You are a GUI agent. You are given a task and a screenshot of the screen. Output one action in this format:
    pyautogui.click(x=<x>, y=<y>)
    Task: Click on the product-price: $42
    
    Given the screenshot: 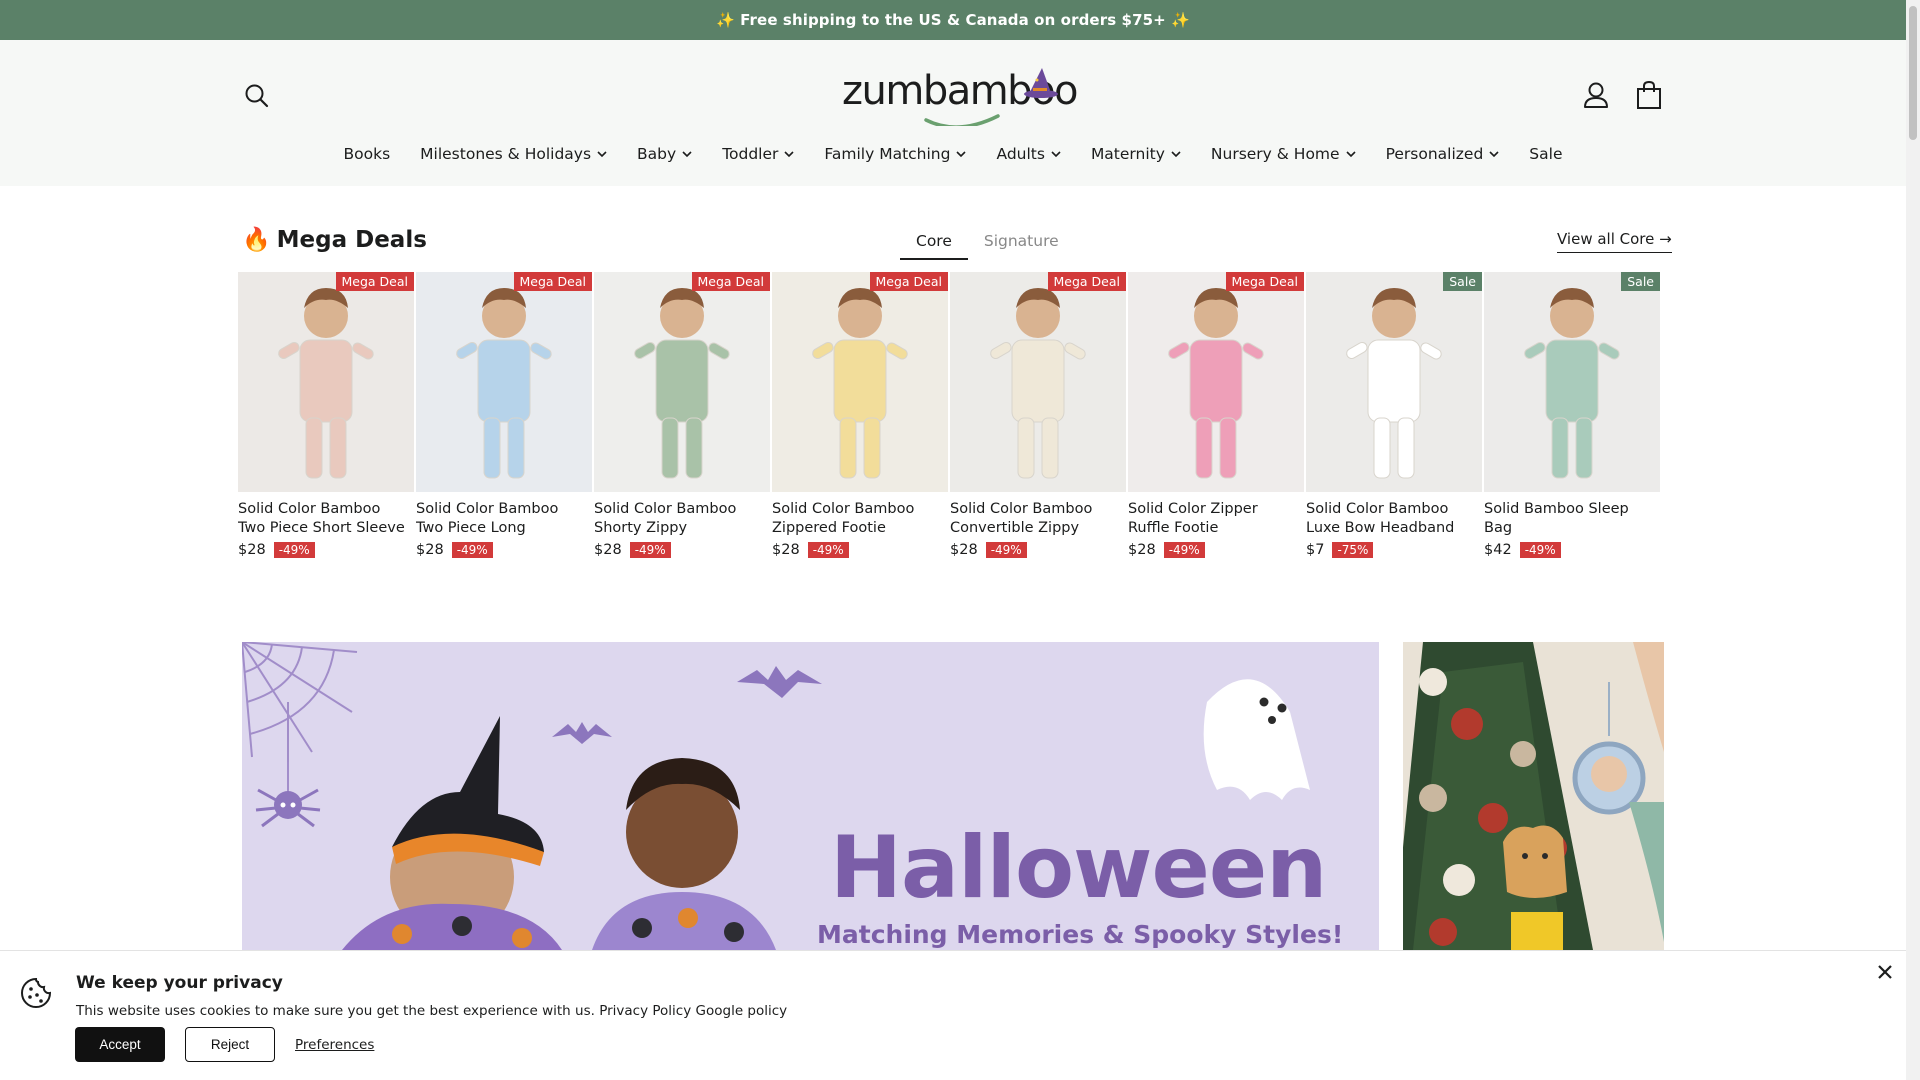 What is the action you would take?
    pyautogui.click(x=1498, y=550)
    